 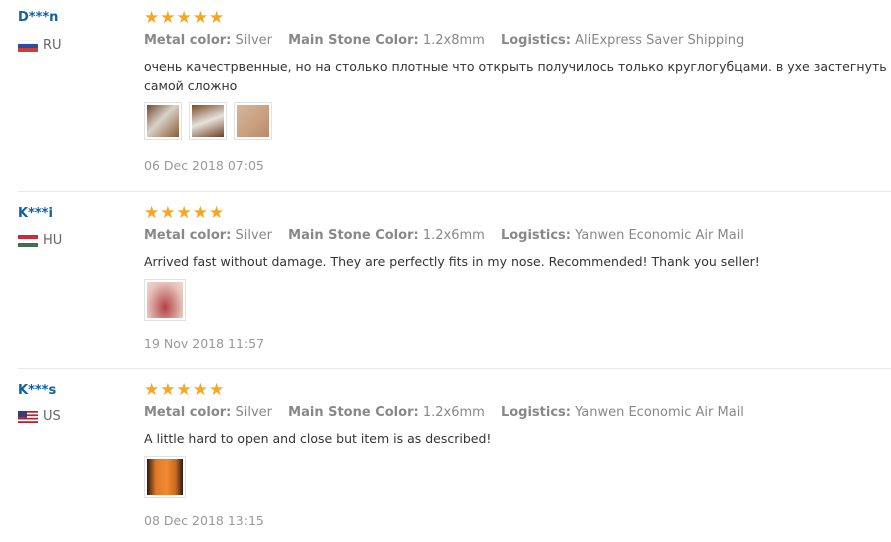 What do you see at coordinates (53, 240) in the screenshot?
I see `country-code: HU` at bounding box center [53, 240].